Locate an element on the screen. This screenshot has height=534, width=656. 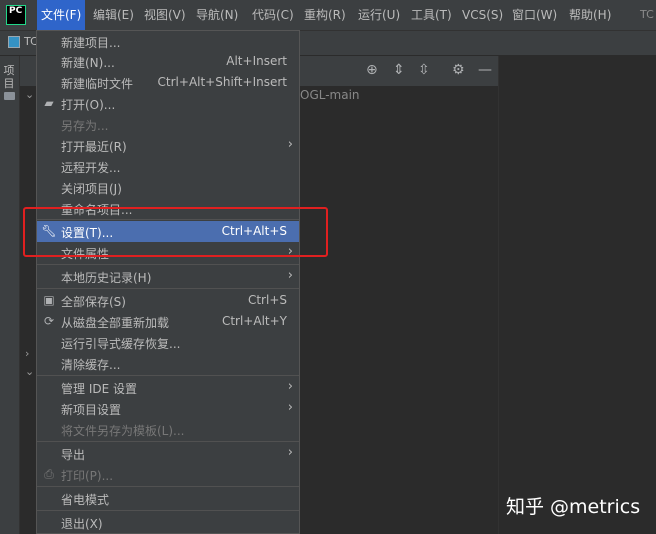
menu-item-export: 导出 › is located at coordinates (168, 453).